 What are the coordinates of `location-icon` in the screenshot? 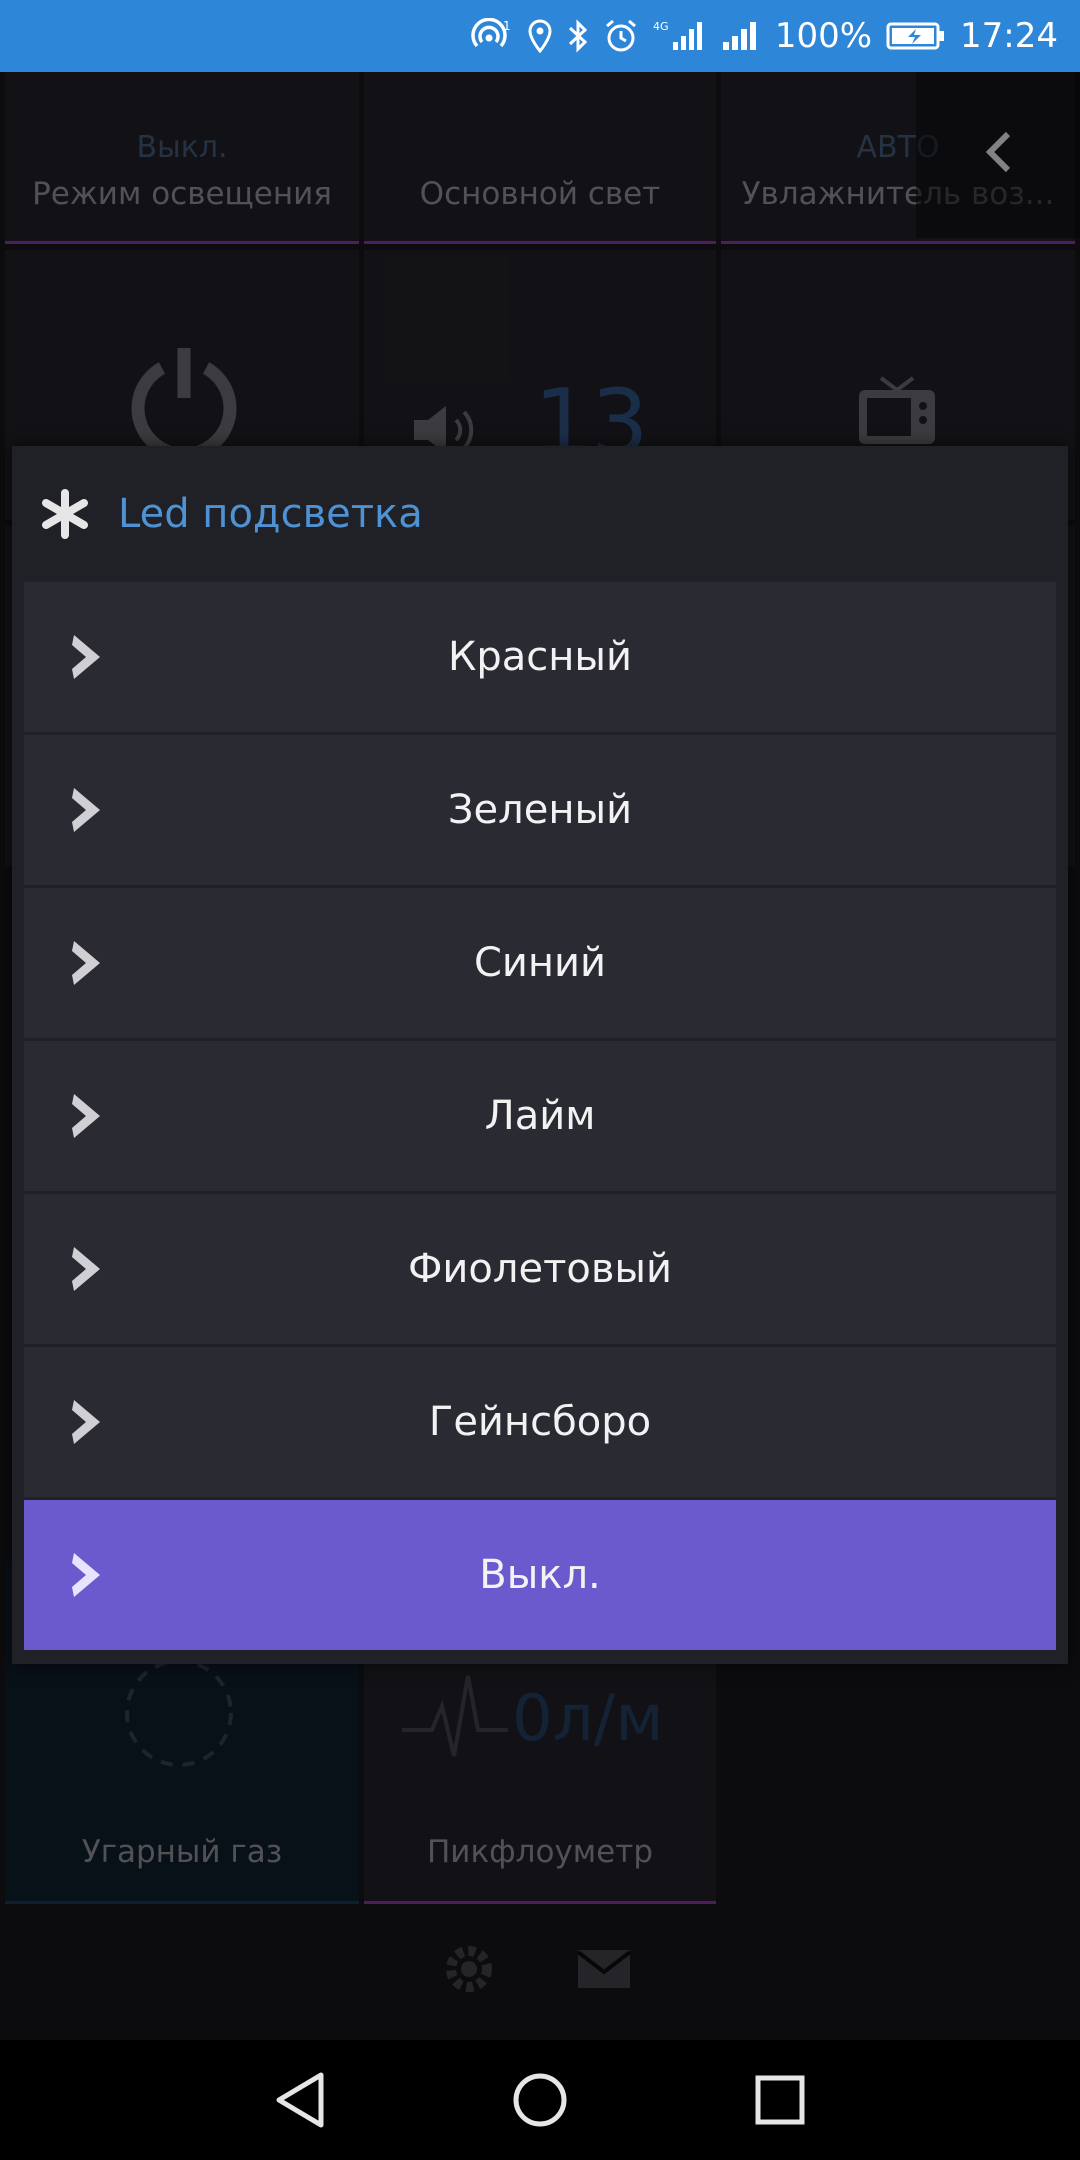 It's located at (540, 36).